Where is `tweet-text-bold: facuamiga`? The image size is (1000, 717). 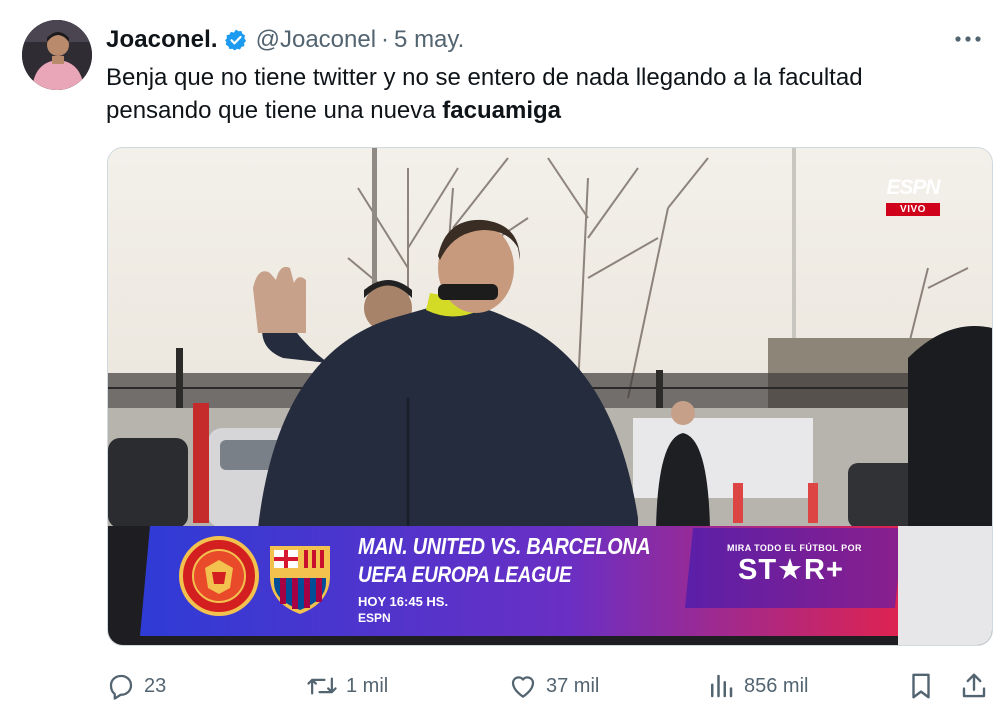 tweet-text-bold: facuamiga is located at coordinates (502, 110).